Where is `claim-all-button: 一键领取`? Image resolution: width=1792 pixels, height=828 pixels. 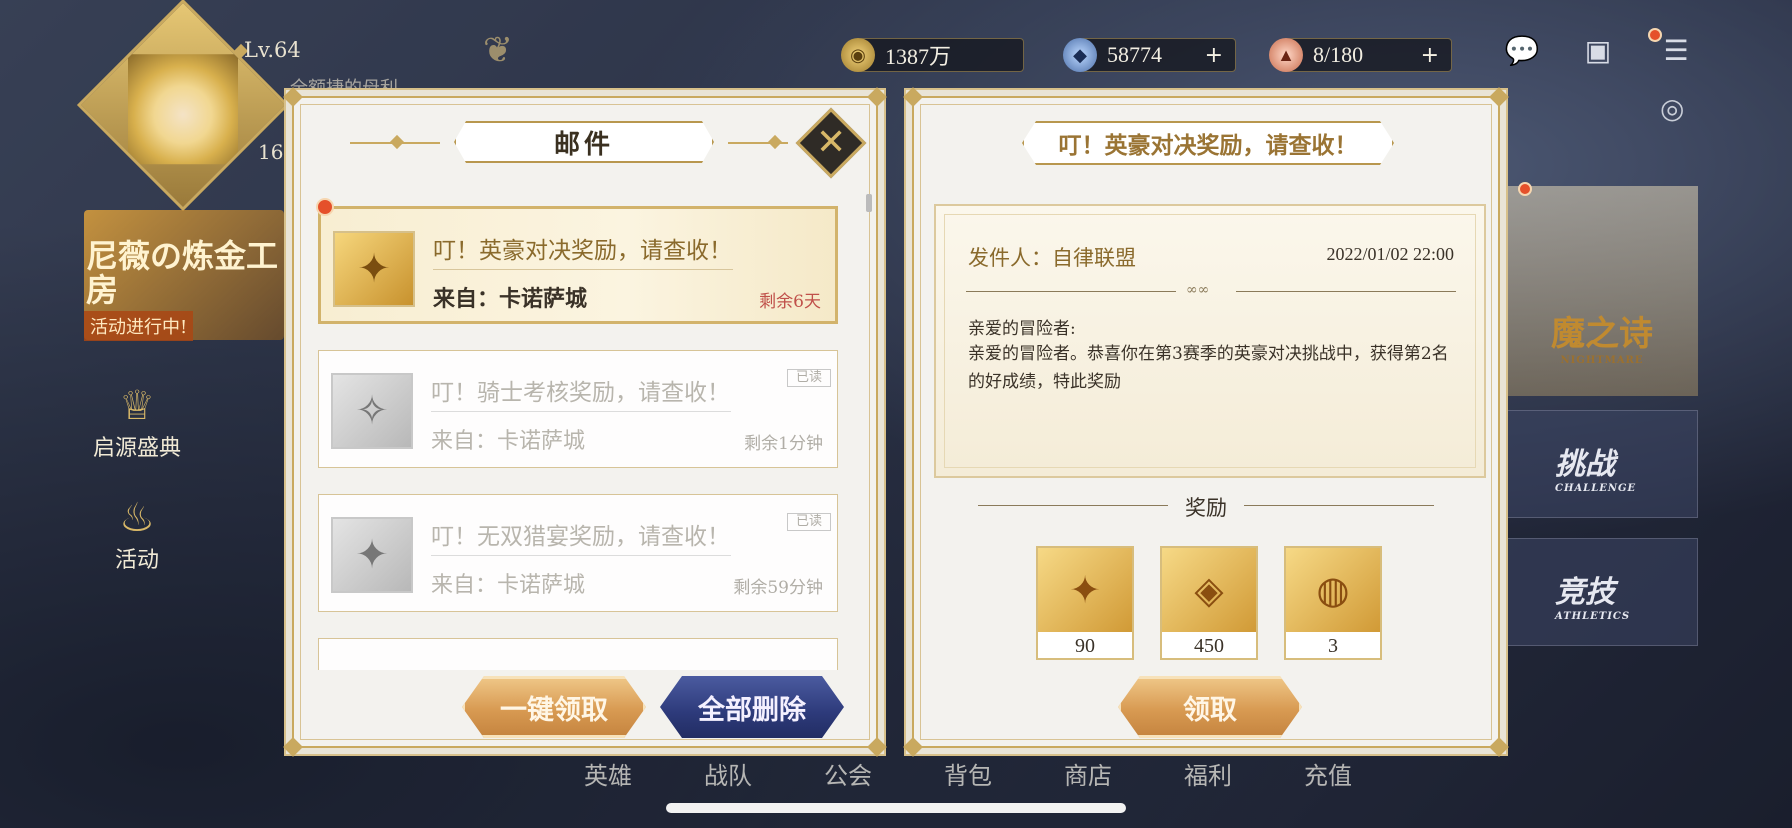
claim-all-button: 一键领取 is located at coordinates (554, 707).